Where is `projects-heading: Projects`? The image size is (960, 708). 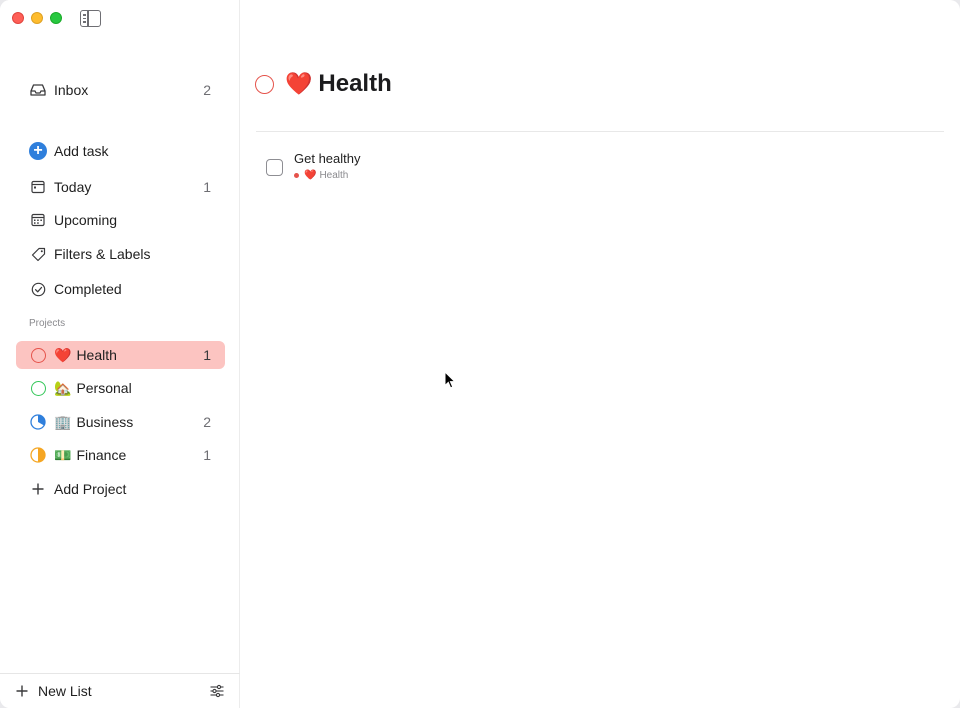 projects-heading: Projects is located at coordinates (47, 323).